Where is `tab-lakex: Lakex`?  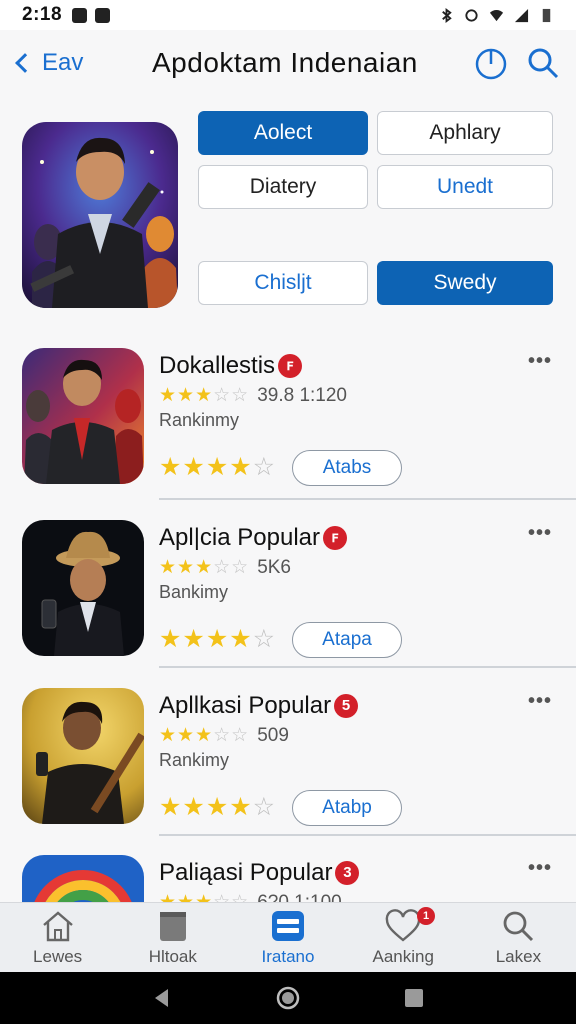
tab-lakex: Lakex is located at coordinates (518, 937).